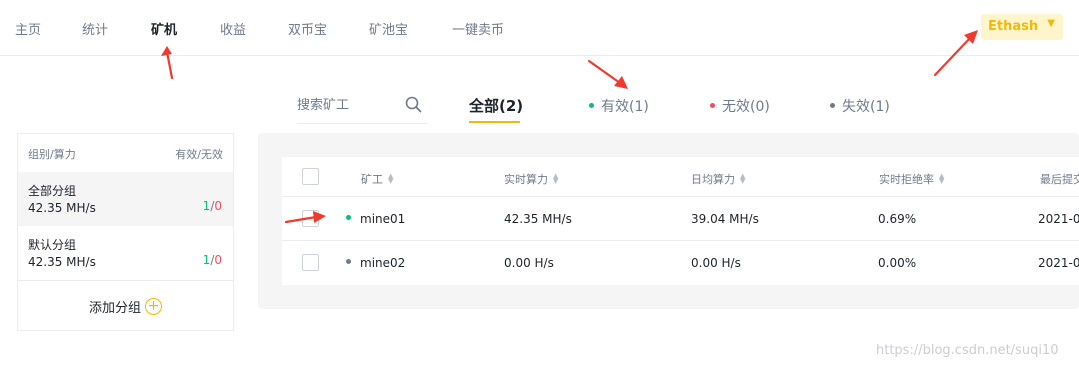 The image size is (1079, 370). I want to click on add-group-button: 添加分组 +, so click(125, 306).